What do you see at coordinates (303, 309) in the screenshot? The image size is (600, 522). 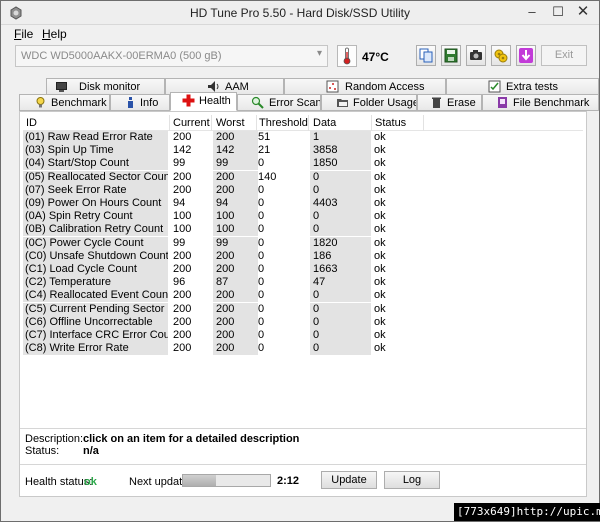 I see `table-row: (C5) Current Pending Sector 200 200 0 0 ok` at bounding box center [303, 309].